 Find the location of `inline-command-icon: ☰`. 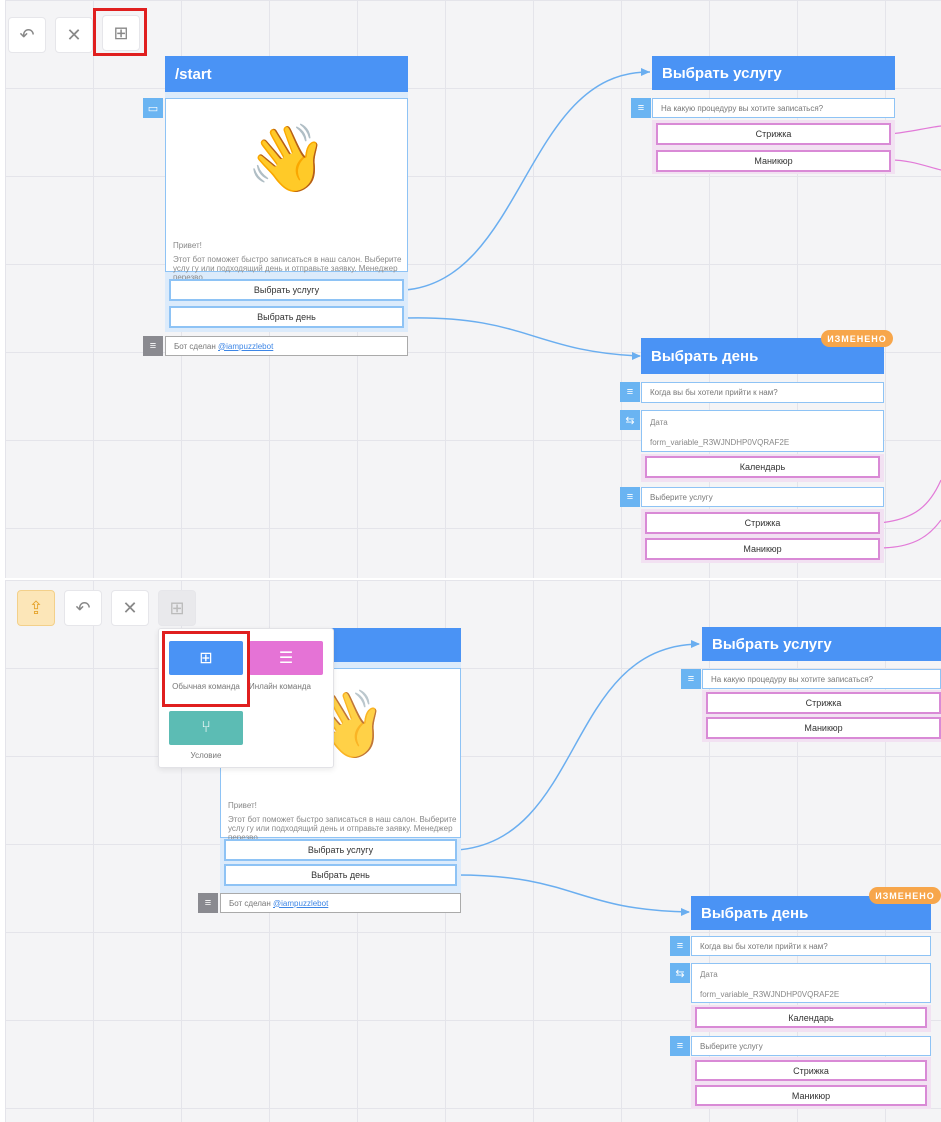

inline-command-icon: ☰ is located at coordinates (286, 658).